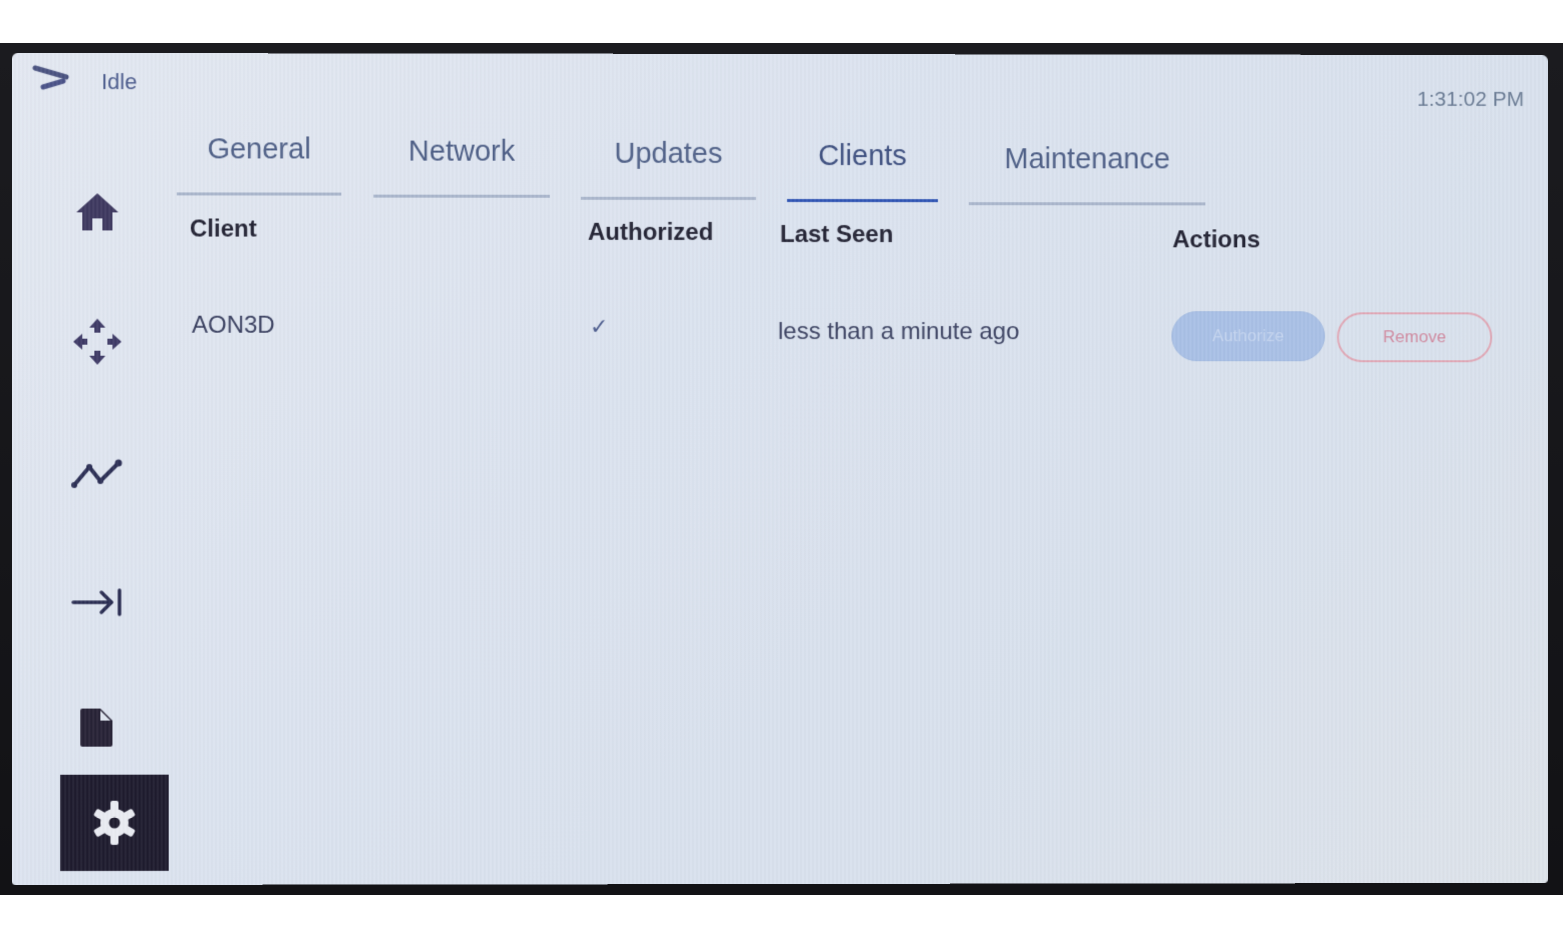 This screenshot has height=938, width=1563. I want to click on column-header-last-seen: Last Seen, so click(837, 234).